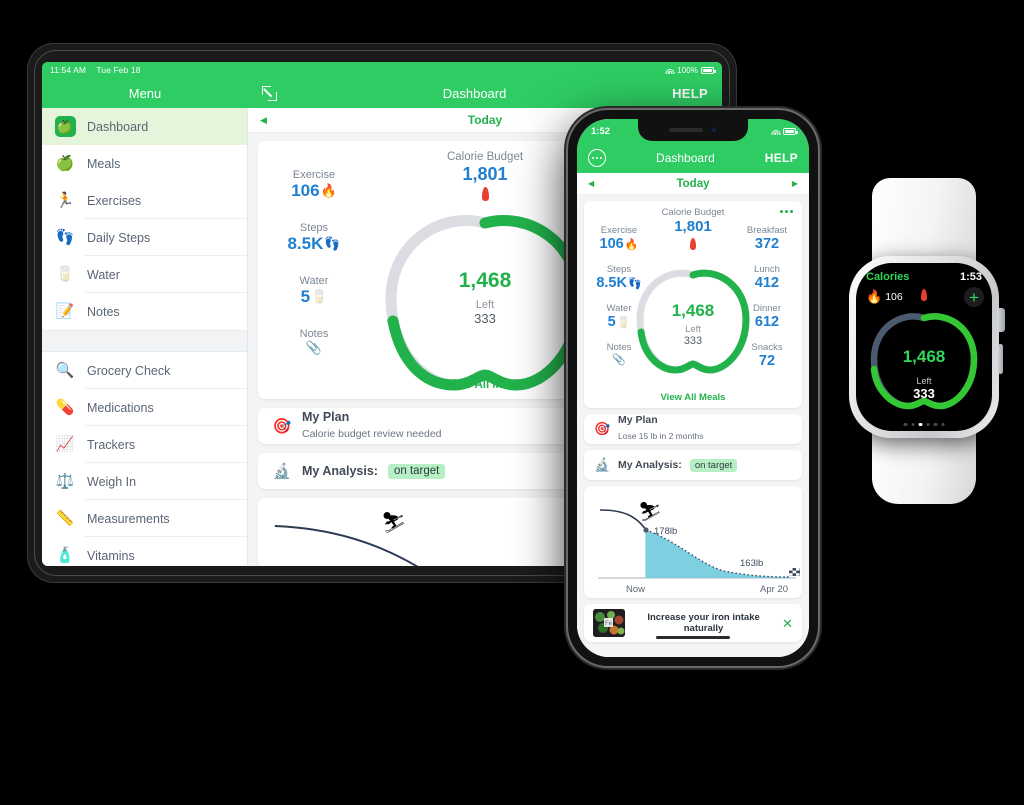  Describe the element at coordinates (714, 130) in the screenshot. I see `front-camera` at that location.